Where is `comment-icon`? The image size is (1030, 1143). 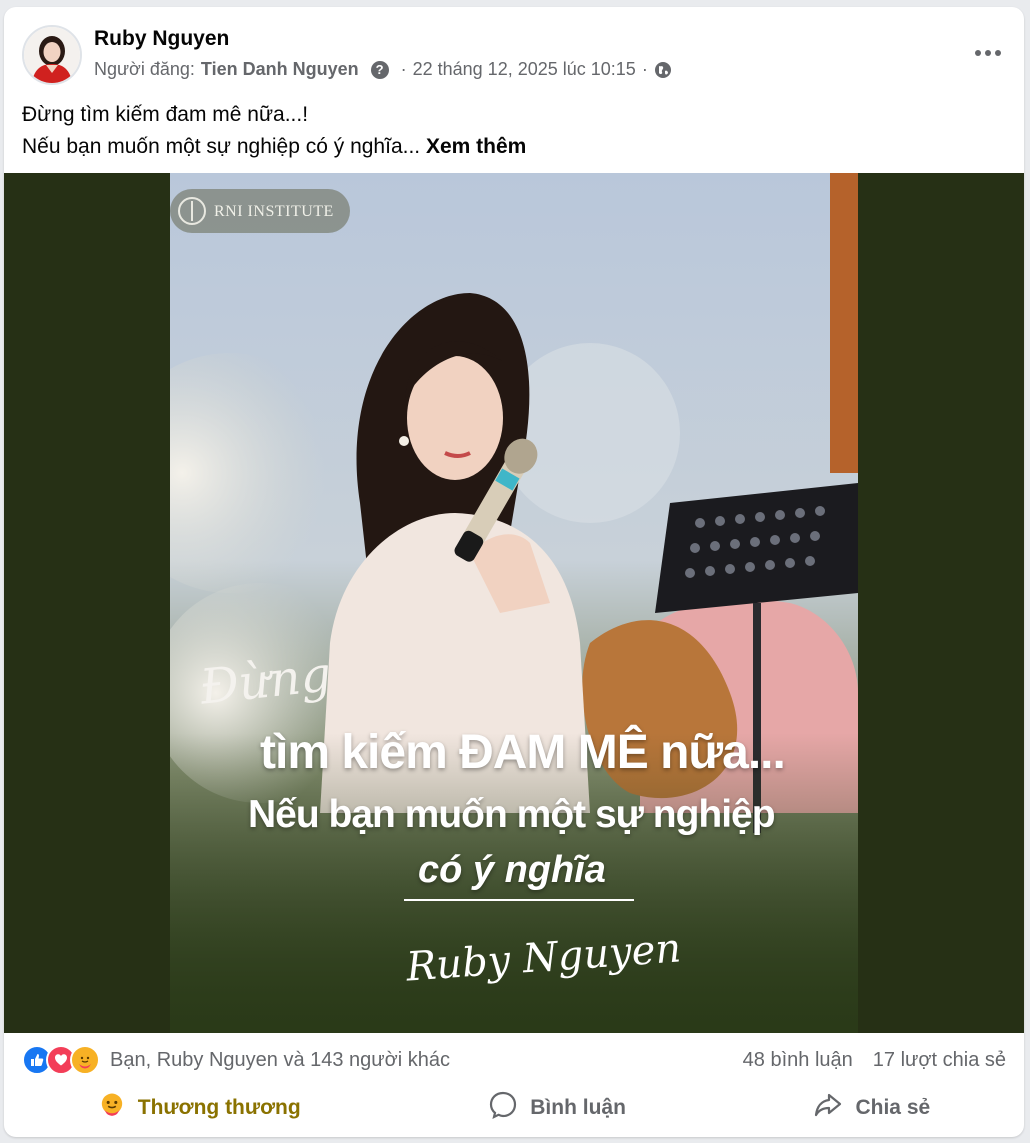 comment-icon is located at coordinates (503, 1108).